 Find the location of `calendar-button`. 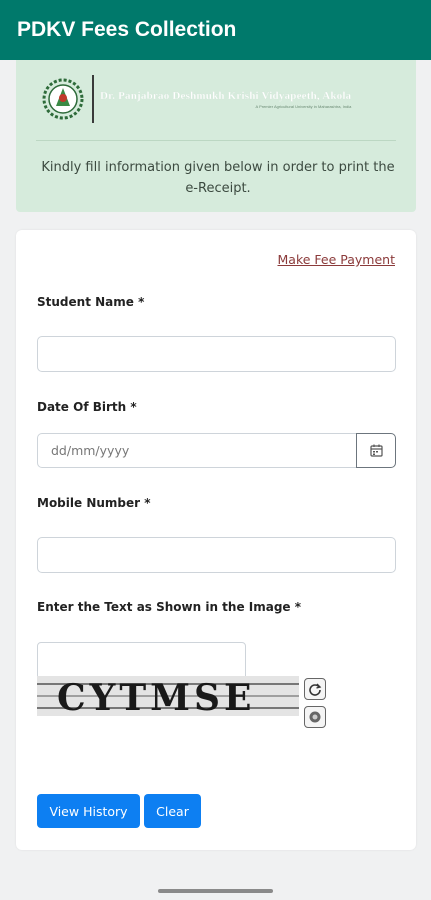

calendar-button is located at coordinates (376, 450).